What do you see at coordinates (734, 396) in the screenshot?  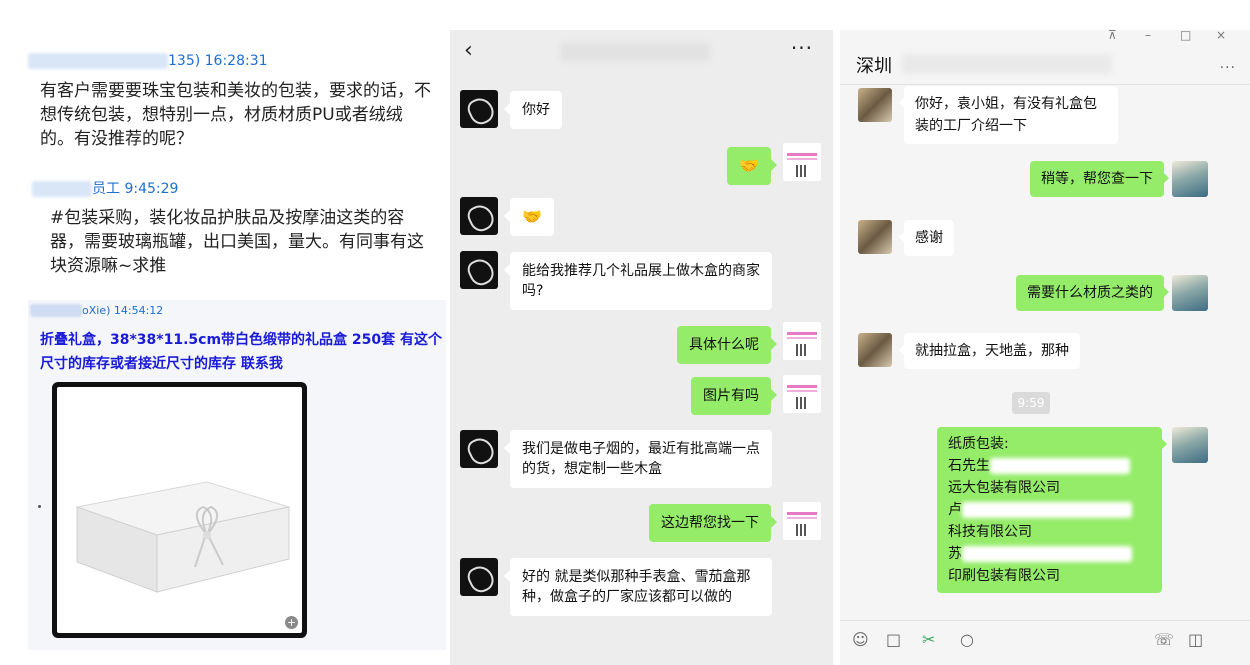 I see `outgoing-message: 图片有吗` at bounding box center [734, 396].